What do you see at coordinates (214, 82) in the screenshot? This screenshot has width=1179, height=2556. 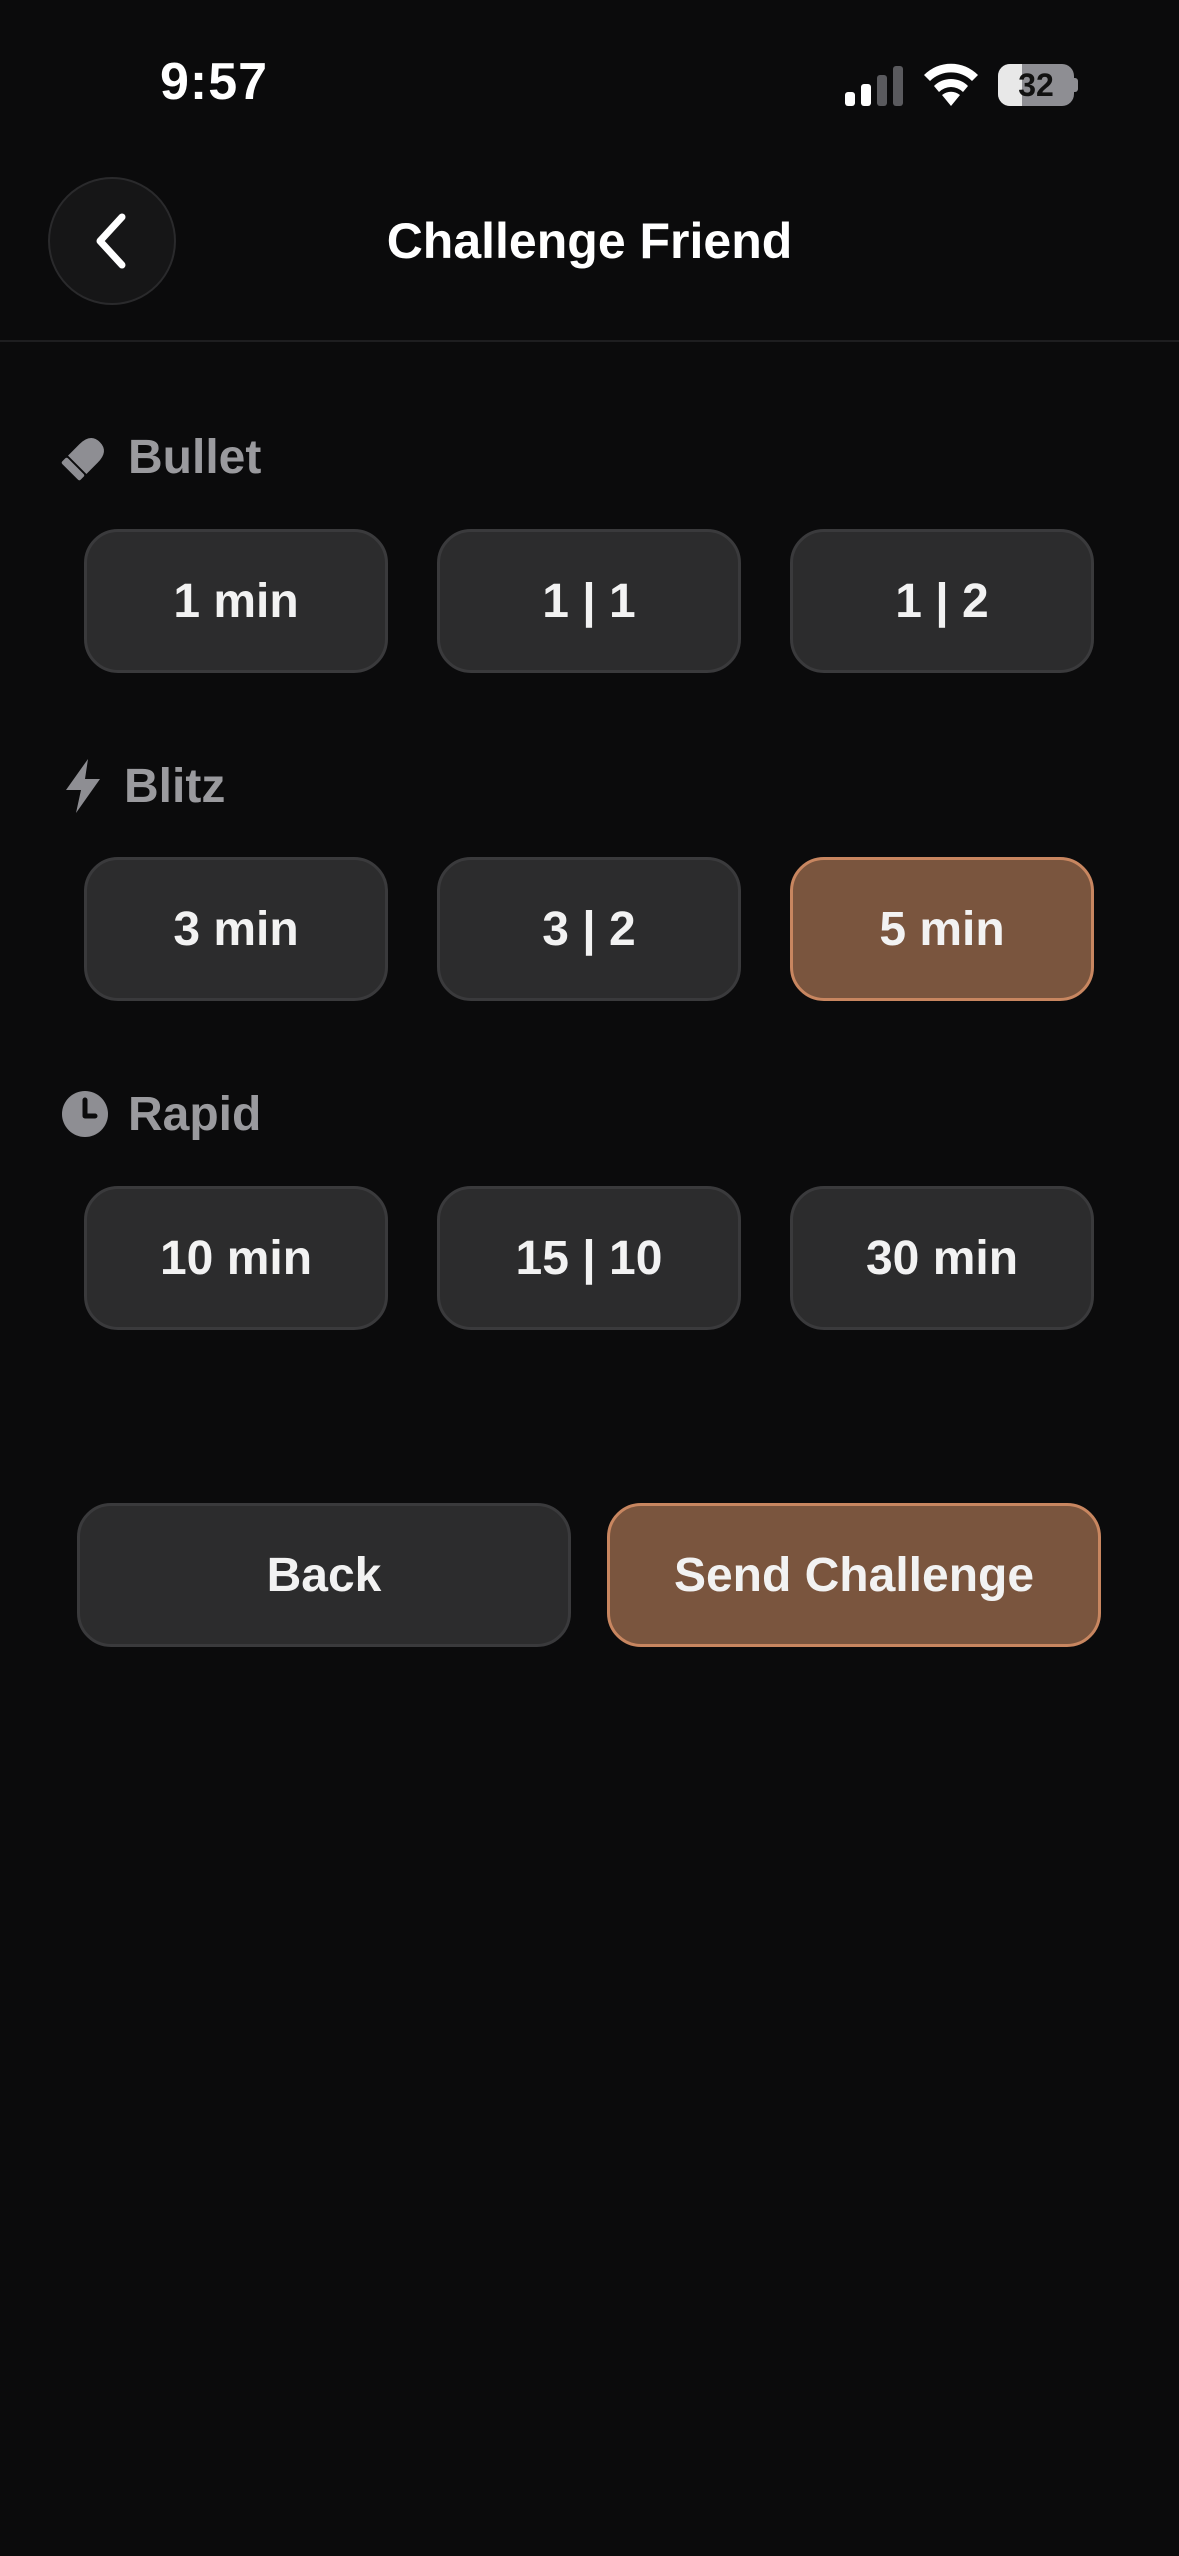 I see `status-time: 9:57` at bounding box center [214, 82].